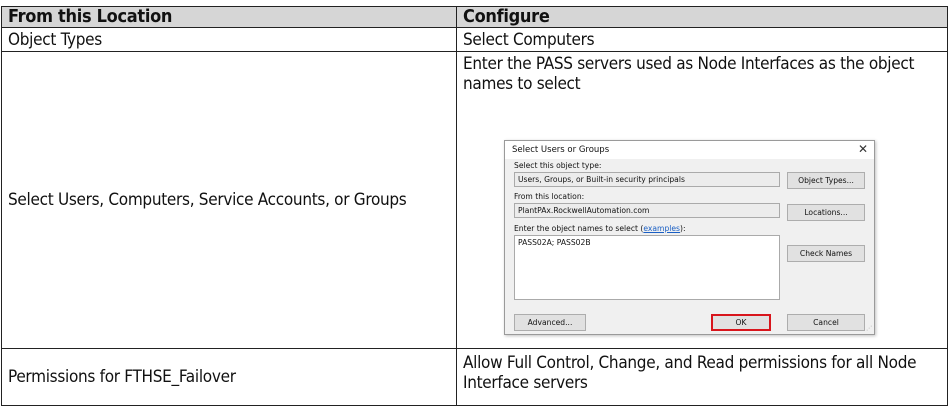 This screenshot has height=408, width=950. Describe the element at coordinates (826, 322) in the screenshot. I see `cancel-button: Cancel` at that location.